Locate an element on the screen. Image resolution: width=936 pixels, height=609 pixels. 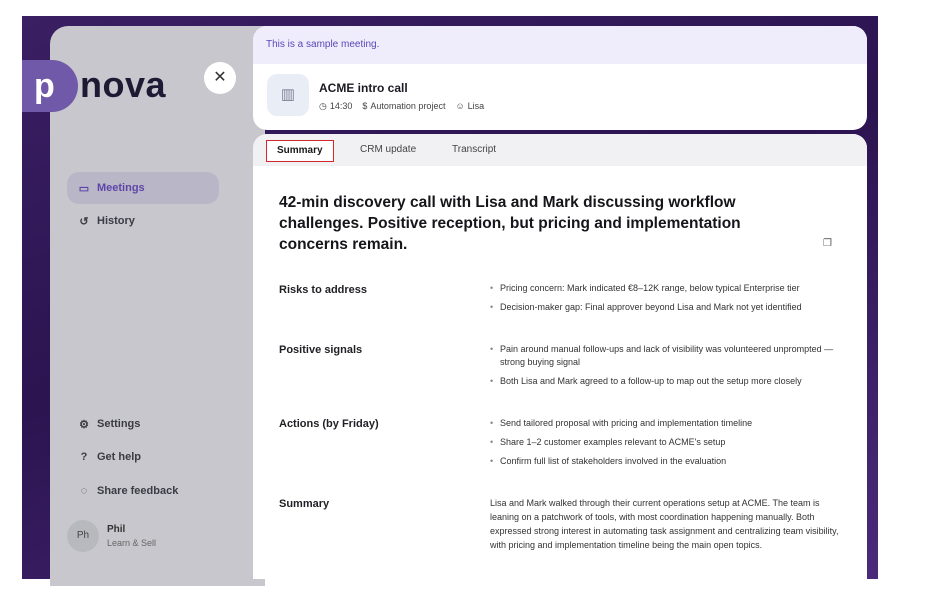
nav-item-meetings: ▭ Meetings is located at coordinates (143, 188).